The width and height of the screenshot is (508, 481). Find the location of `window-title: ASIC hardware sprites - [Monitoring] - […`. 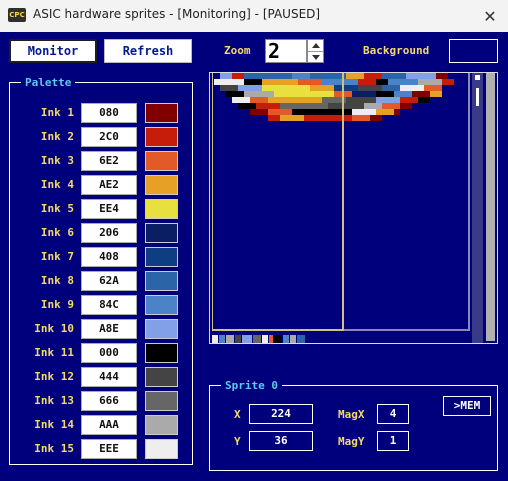

window-title: ASIC hardware sprites - [Monitoring] - [… is located at coordinates (177, 14).